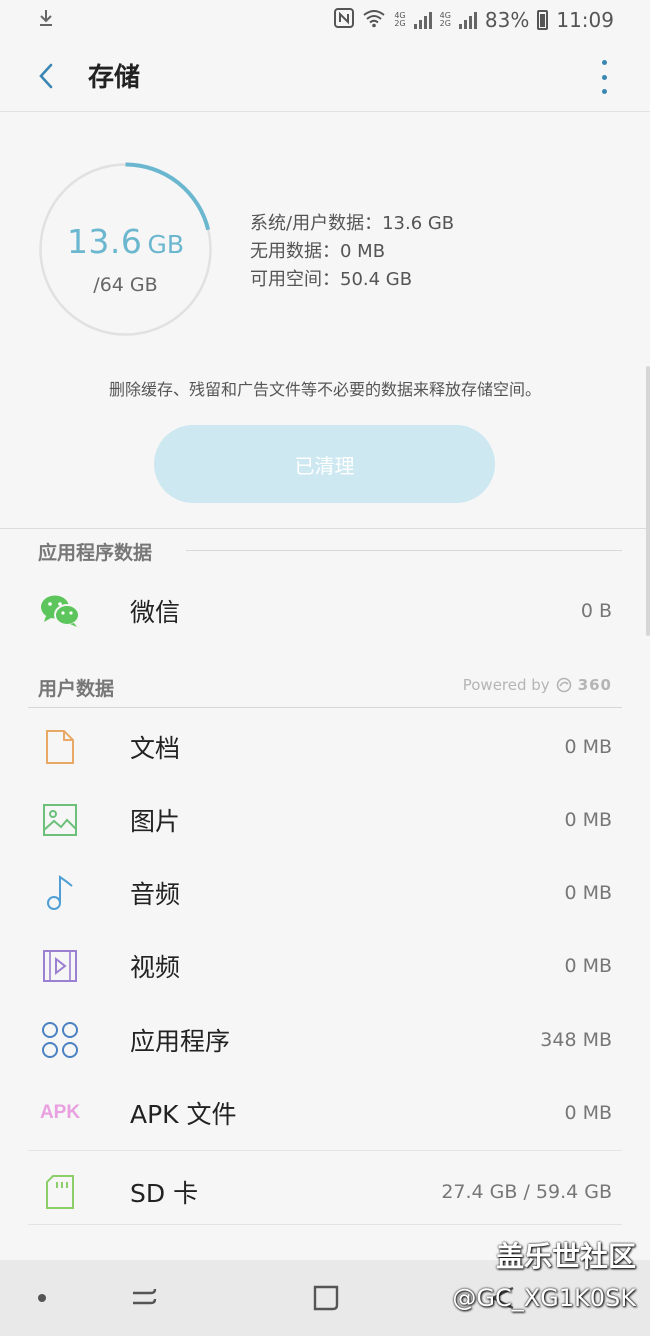 This screenshot has width=650, height=1336. Describe the element at coordinates (507, 20) in the screenshot. I see `battery-percent: 83%` at that location.